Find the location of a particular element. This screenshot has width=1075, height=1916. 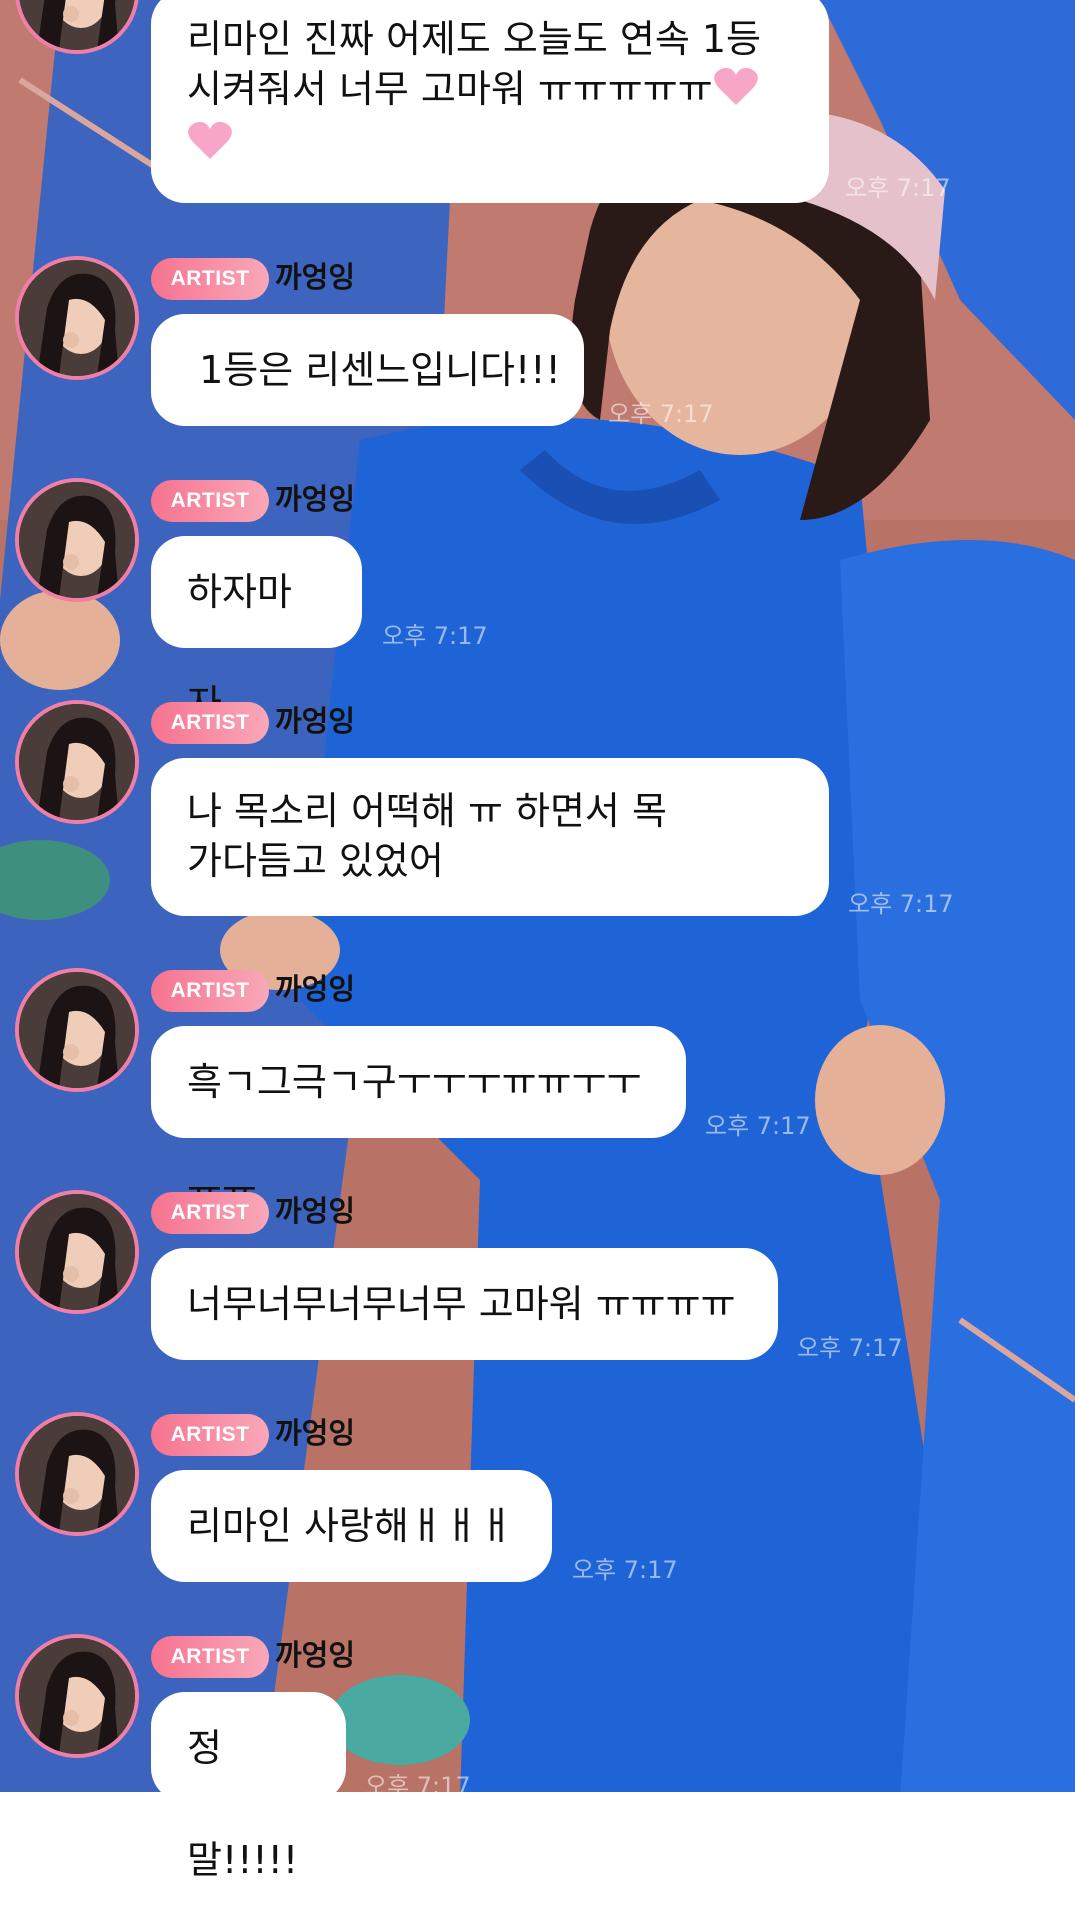

message-text-line: 나 목소리 어떡해 ㅠ 하면서 목 is located at coordinates (427, 811).